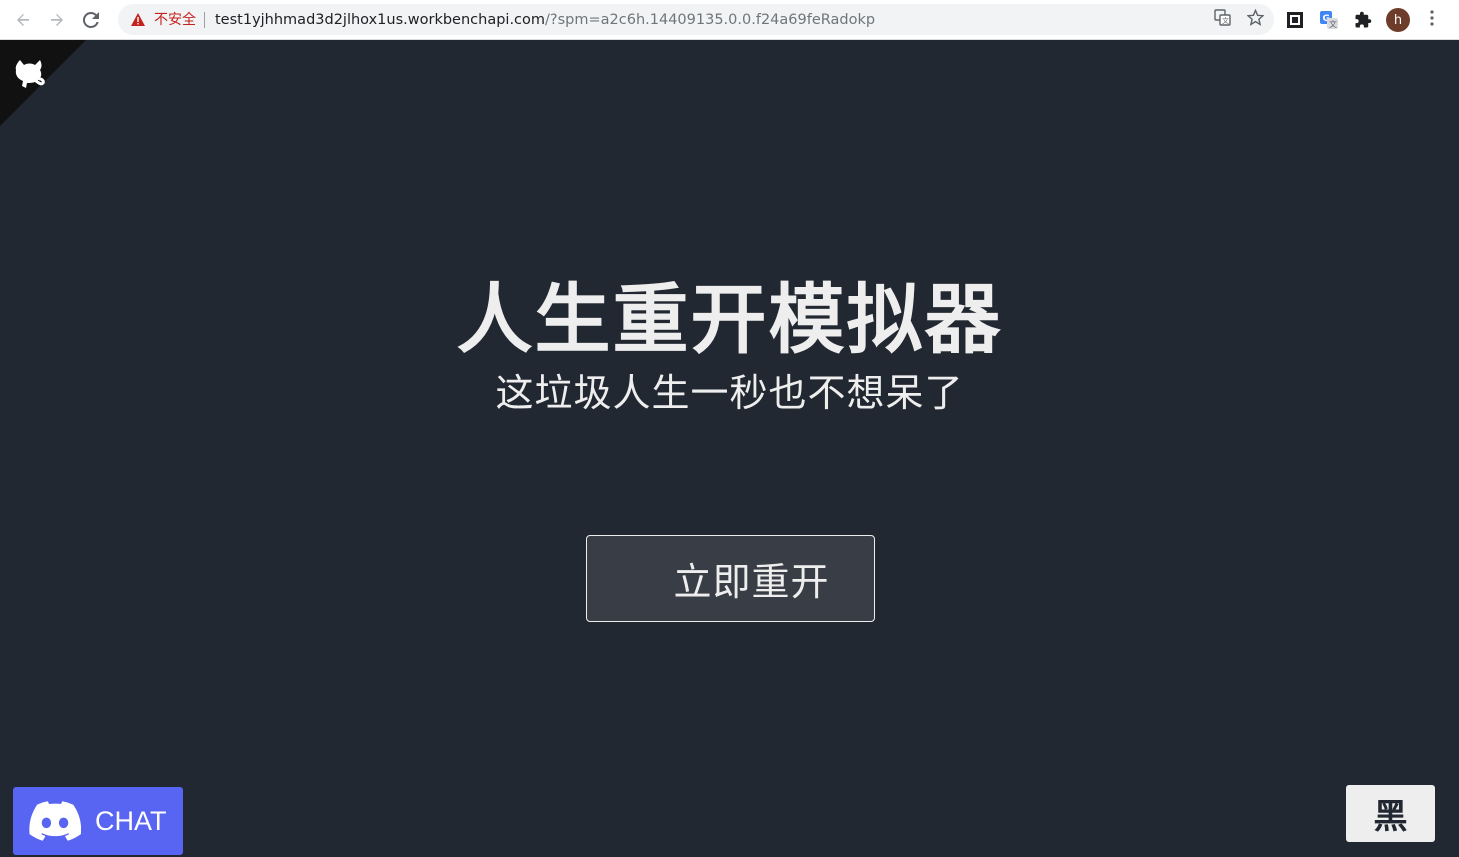 This screenshot has width=1459, height=857. I want to click on discord-icon, so click(55, 821).